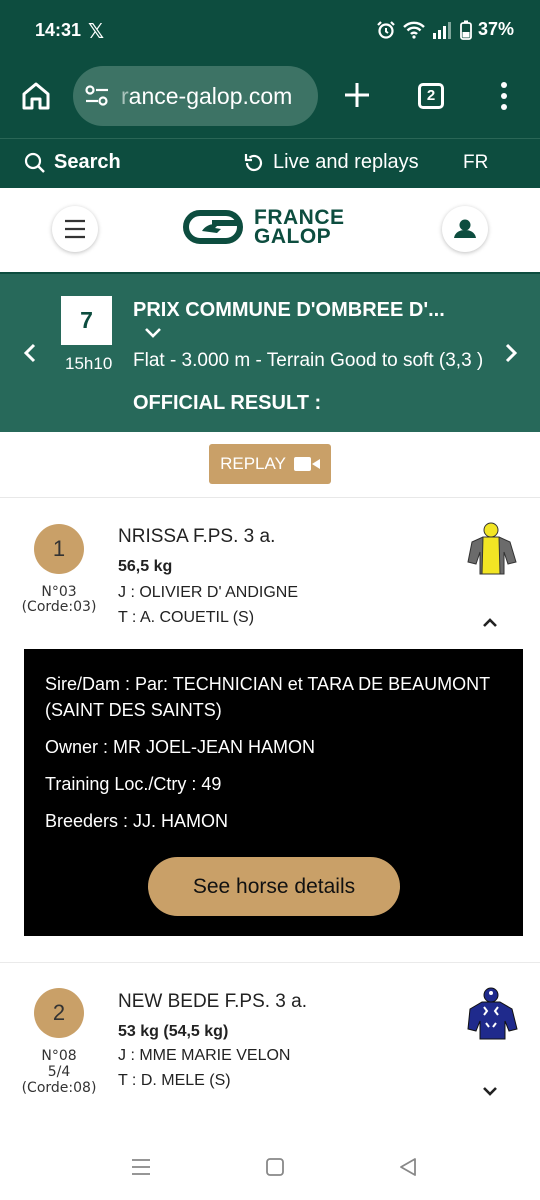 This screenshot has height=1200, width=540. I want to click on browser-toolbar: rance-galop.com 2, so click(270, 100).